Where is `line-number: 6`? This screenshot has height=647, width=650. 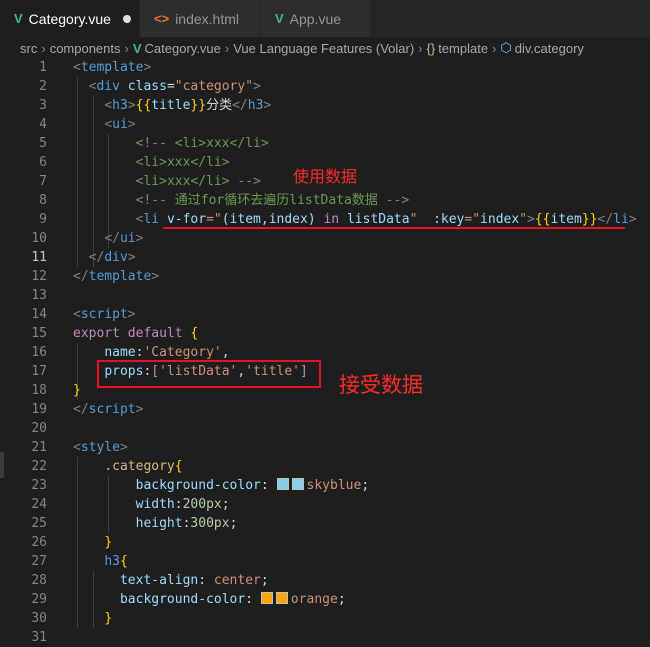
line-number: 6 is located at coordinates (43, 162).